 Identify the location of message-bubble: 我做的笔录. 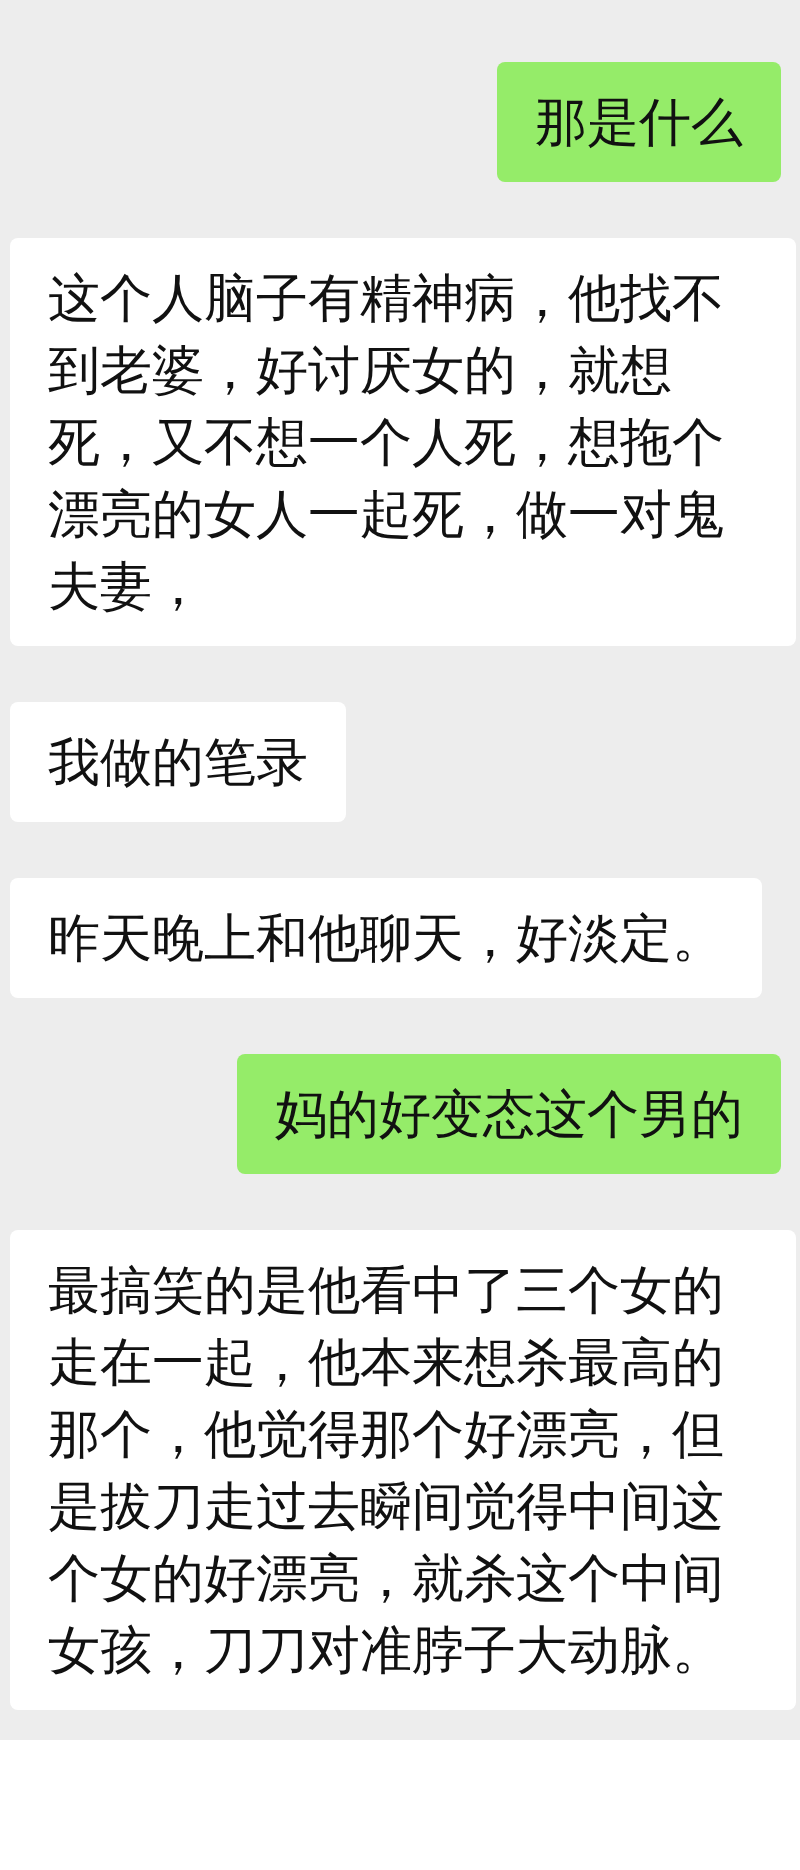
(178, 762).